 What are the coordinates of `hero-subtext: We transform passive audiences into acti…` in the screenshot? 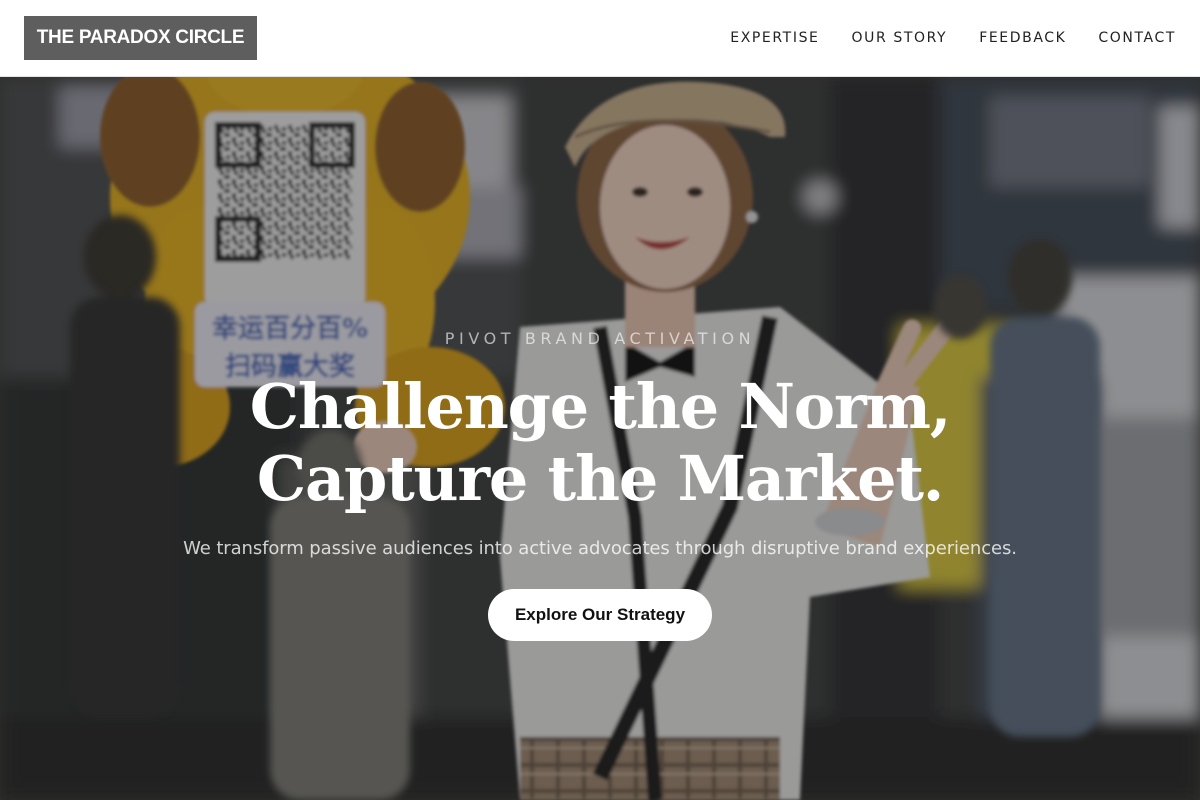 It's located at (600, 548).